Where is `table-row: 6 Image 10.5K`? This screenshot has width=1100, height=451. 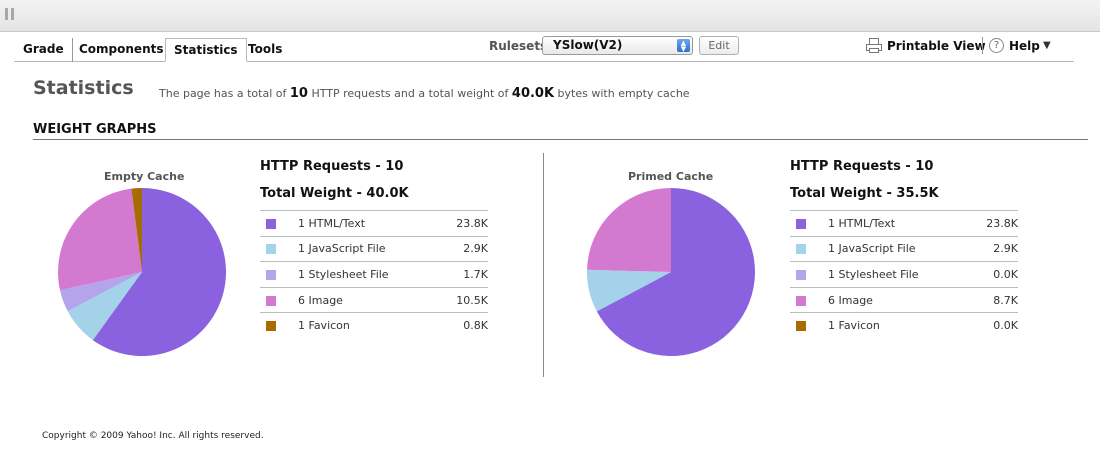 table-row: 6 Image 10.5K is located at coordinates (374, 299).